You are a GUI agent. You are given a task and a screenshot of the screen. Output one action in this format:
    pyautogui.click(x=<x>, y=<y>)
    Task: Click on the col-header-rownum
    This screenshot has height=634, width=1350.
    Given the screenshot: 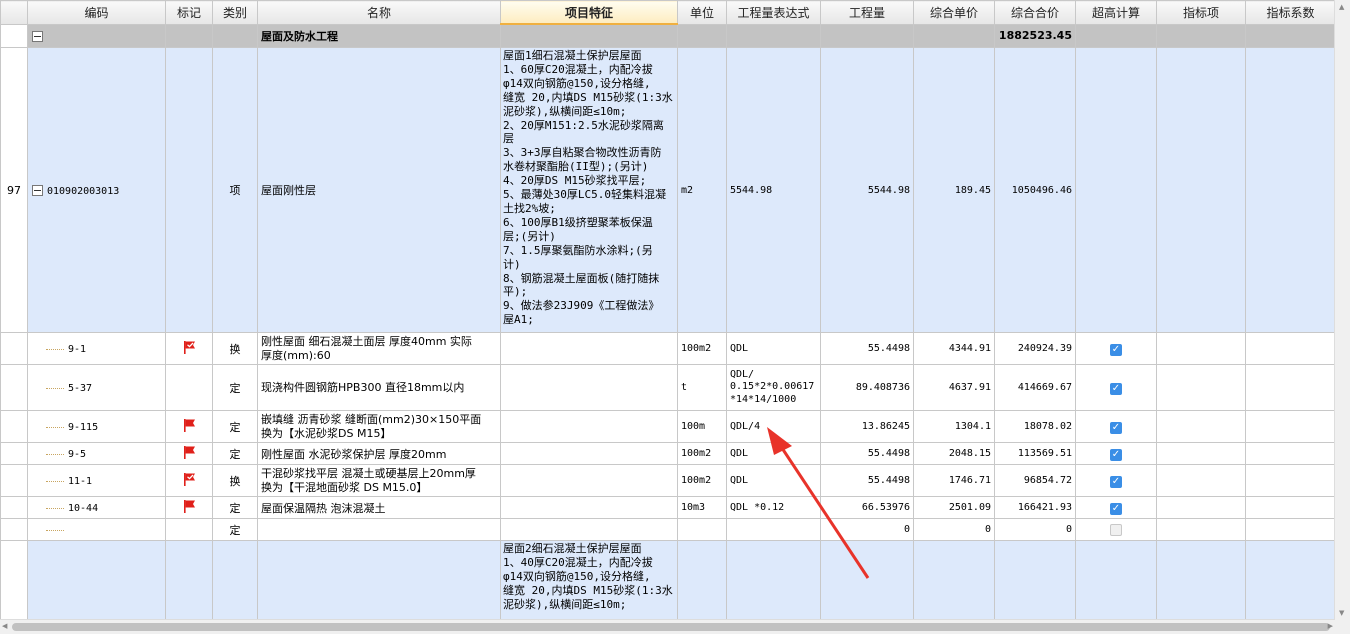 What is the action you would take?
    pyautogui.click(x=14, y=12)
    